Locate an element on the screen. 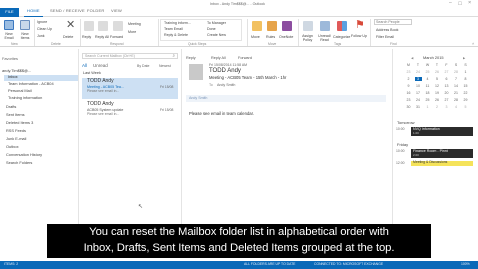 The width and height of the screenshot is (478, 269). folder-item: Conversation History is located at coordinates (24, 154).